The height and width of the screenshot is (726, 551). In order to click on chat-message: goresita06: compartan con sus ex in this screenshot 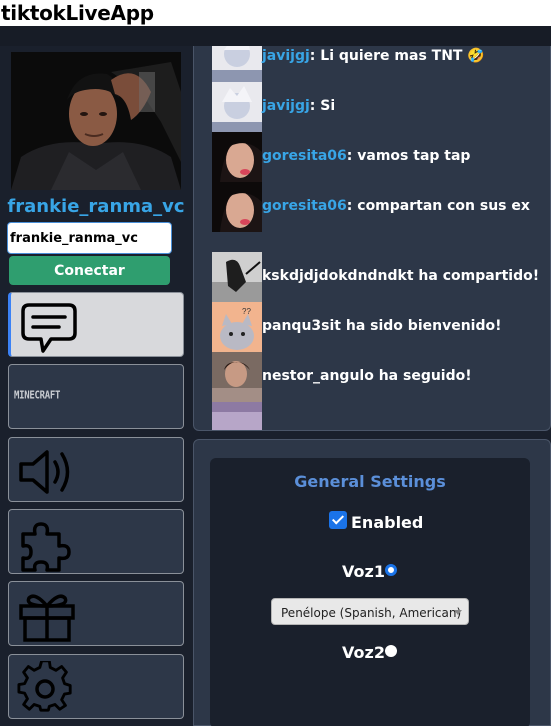, I will do `click(381, 207)`.